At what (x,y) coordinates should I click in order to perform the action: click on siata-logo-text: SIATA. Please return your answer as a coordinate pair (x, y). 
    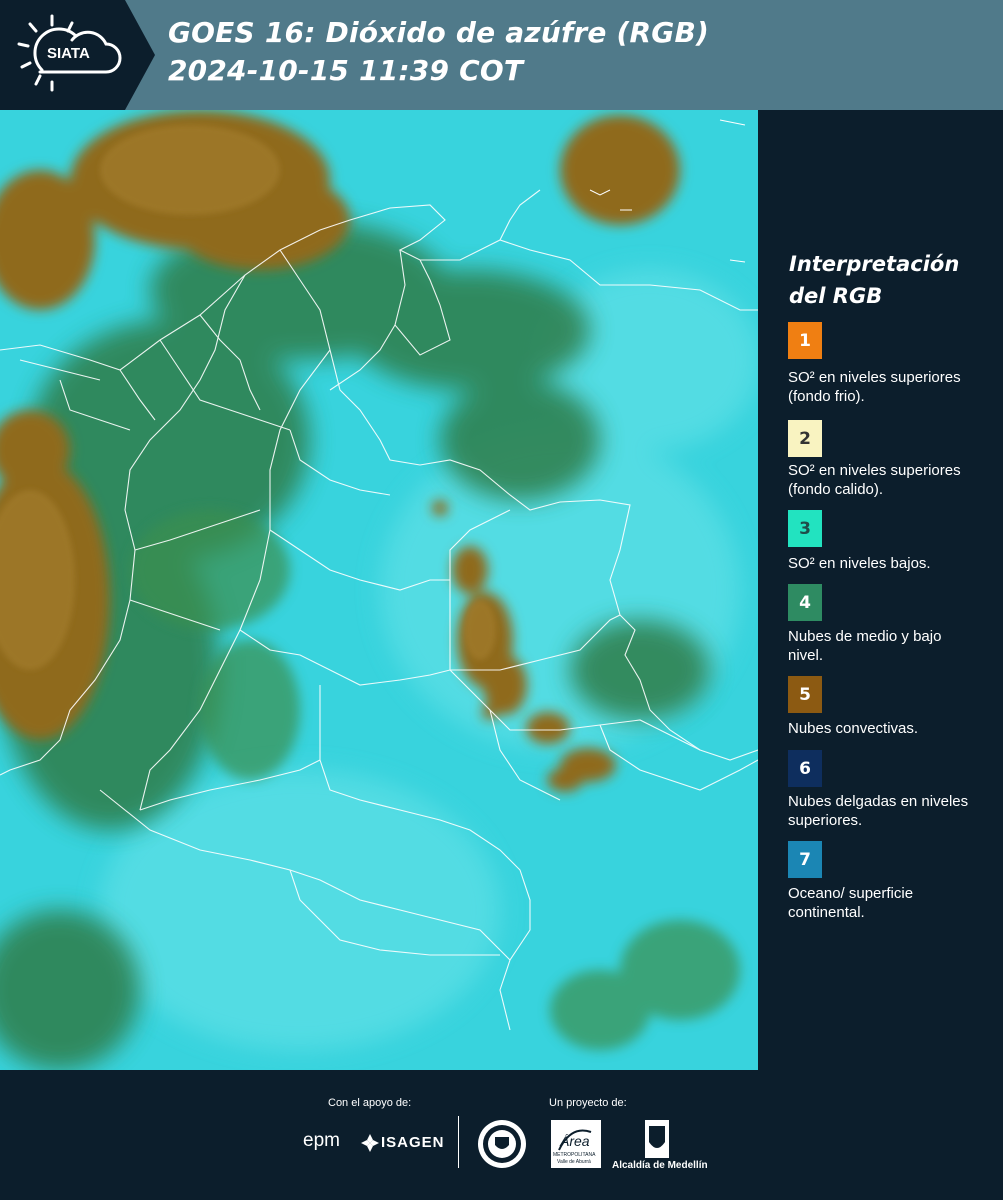
    Looking at the image, I should click on (68, 53).